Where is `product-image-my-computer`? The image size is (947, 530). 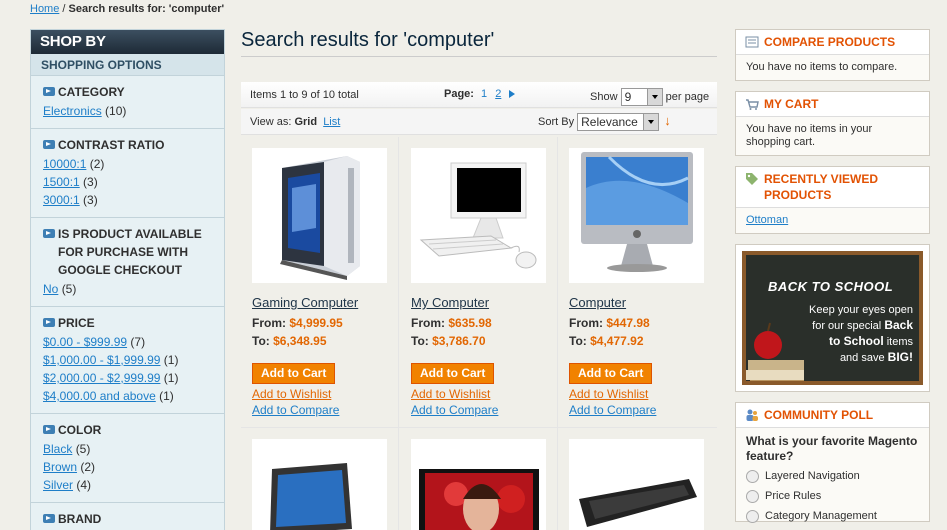
product-image-my-computer is located at coordinates (478, 215).